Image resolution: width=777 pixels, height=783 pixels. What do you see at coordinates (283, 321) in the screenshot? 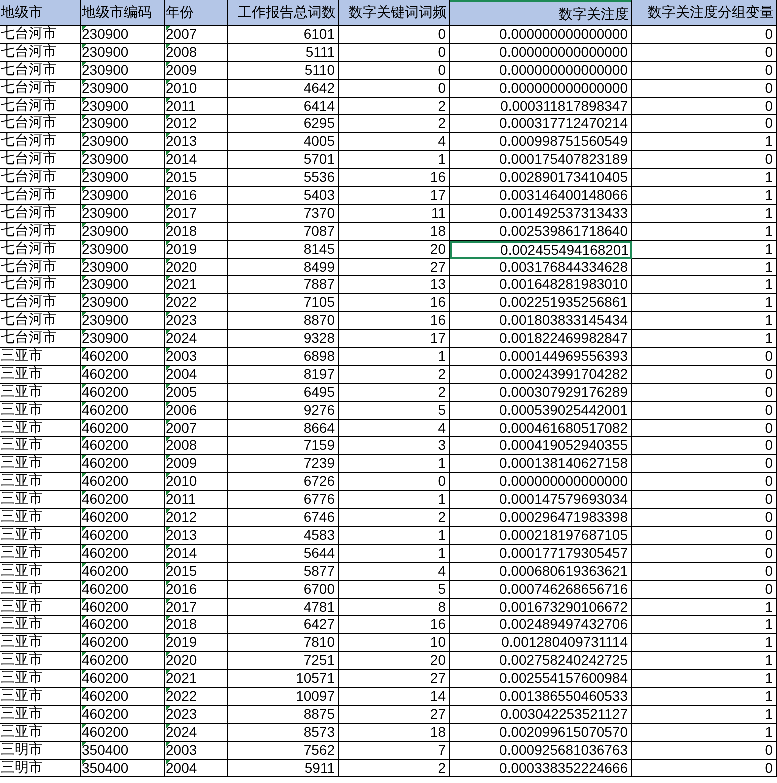
I see `table-cell: 8870` at bounding box center [283, 321].